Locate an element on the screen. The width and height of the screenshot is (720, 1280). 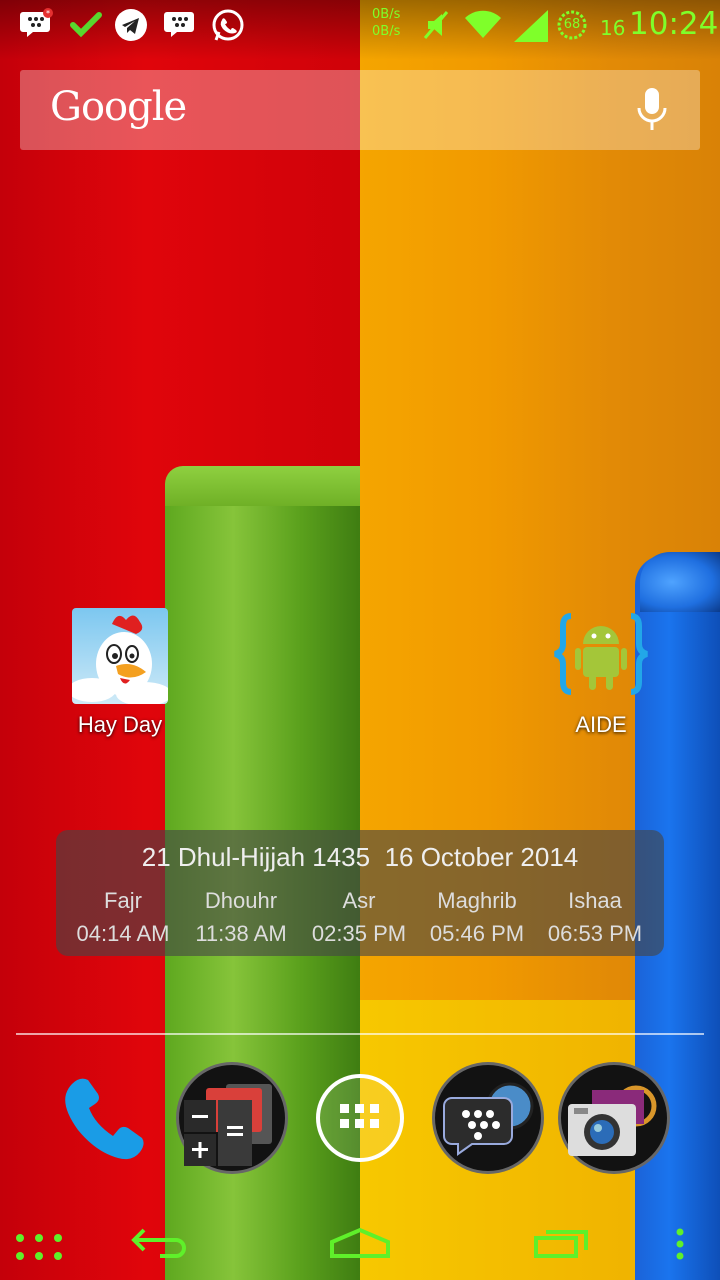
phone-app is located at coordinates (106, 1118).